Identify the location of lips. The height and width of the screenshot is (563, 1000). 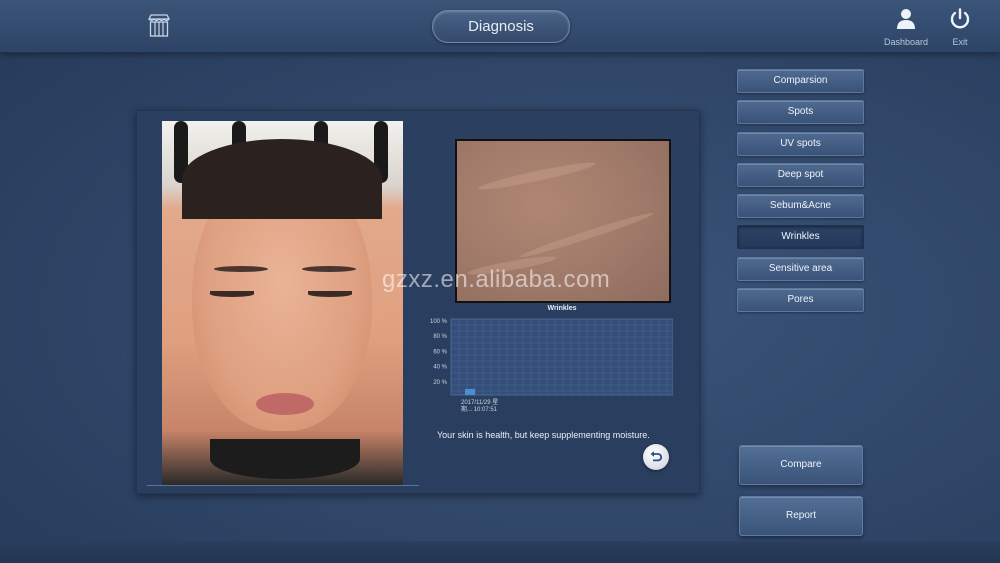
(285, 404).